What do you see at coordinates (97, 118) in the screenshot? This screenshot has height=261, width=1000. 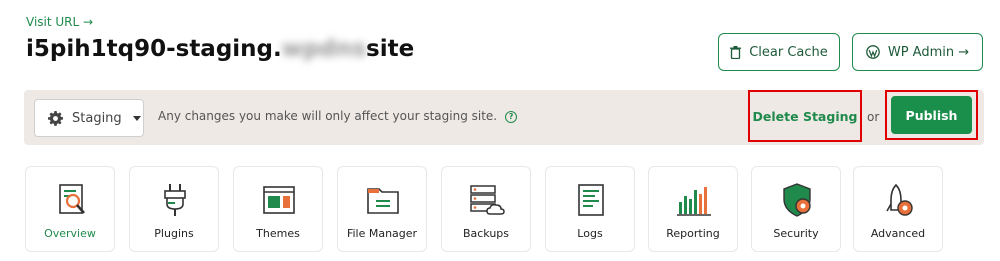 I see `environment-label: Staging` at bounding box center [97, 118].